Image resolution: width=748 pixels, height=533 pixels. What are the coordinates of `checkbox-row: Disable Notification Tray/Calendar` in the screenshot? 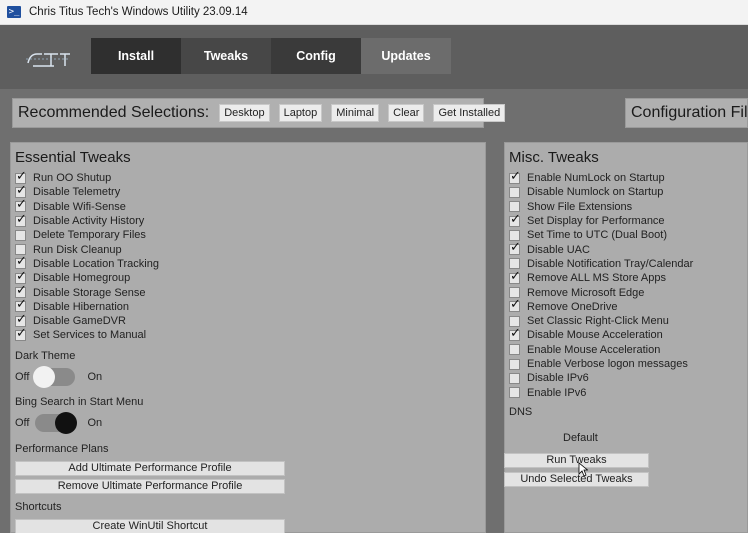 It's located at (601, 264).